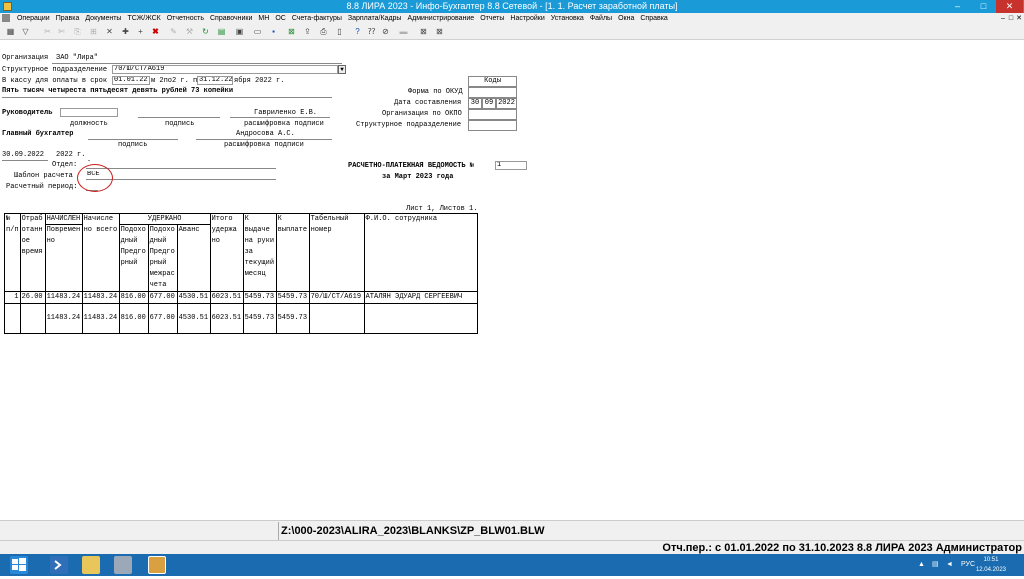  I want to click on excel-icon: ⊠, so click(291, 31).